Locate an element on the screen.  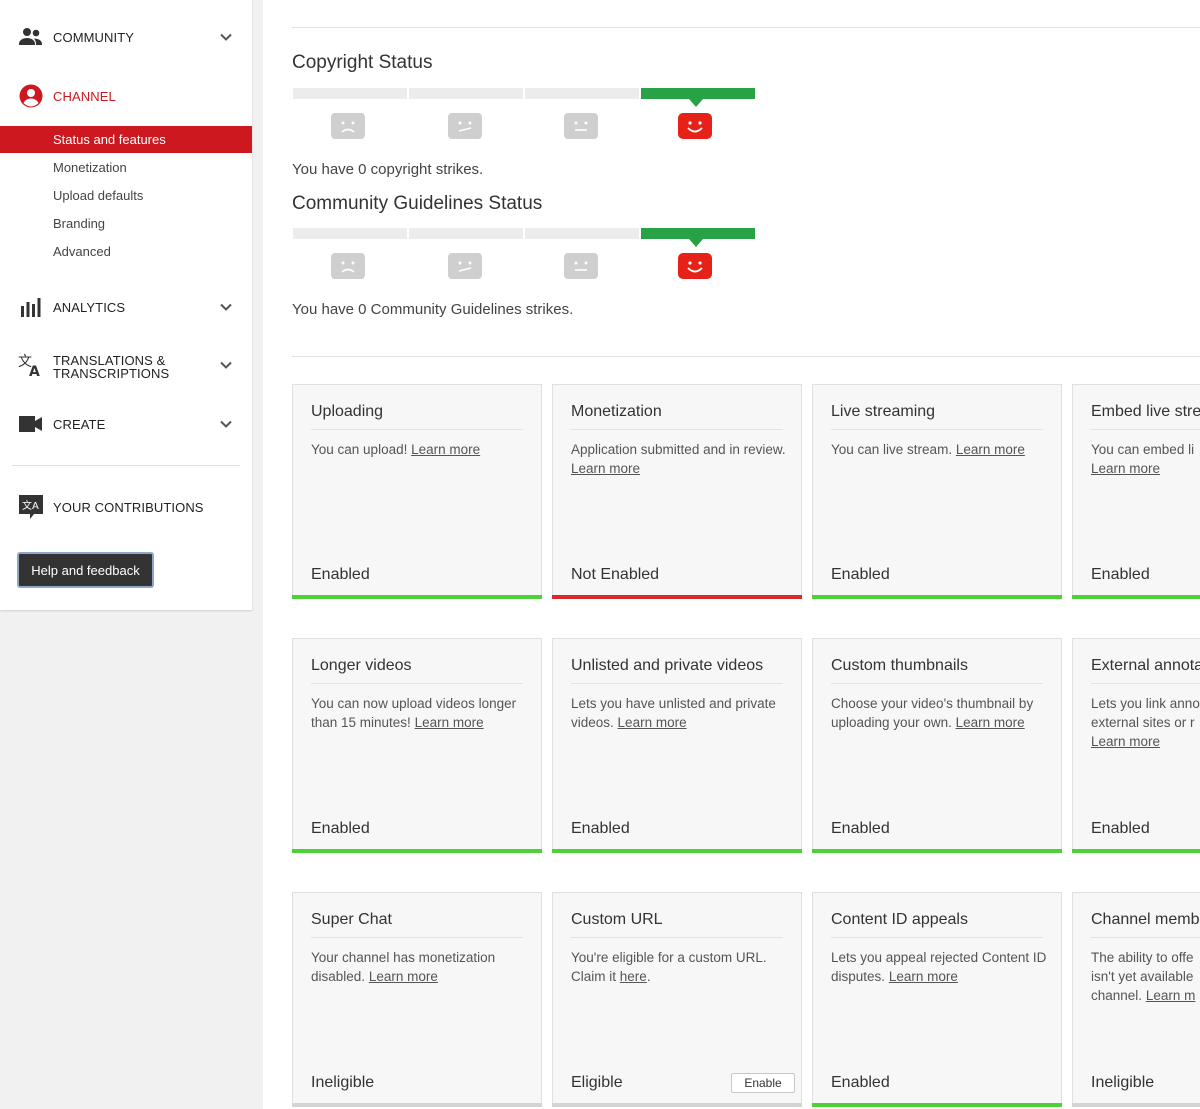
section-divider is located at coordinates (746, 356).